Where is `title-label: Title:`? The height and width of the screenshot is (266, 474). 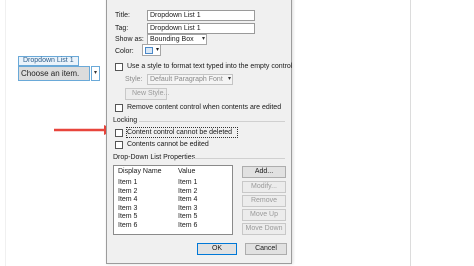
title-label: Title: is located at coordinates (122, 15).